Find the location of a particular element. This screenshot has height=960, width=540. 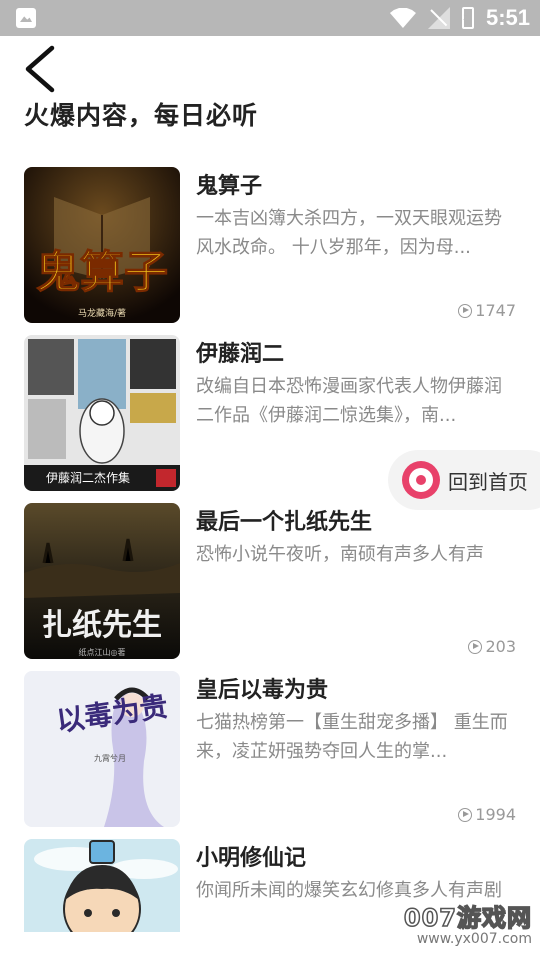

cover-image: 扎纸先生 纸点江山◎著 is located at coordinates (102, 581).